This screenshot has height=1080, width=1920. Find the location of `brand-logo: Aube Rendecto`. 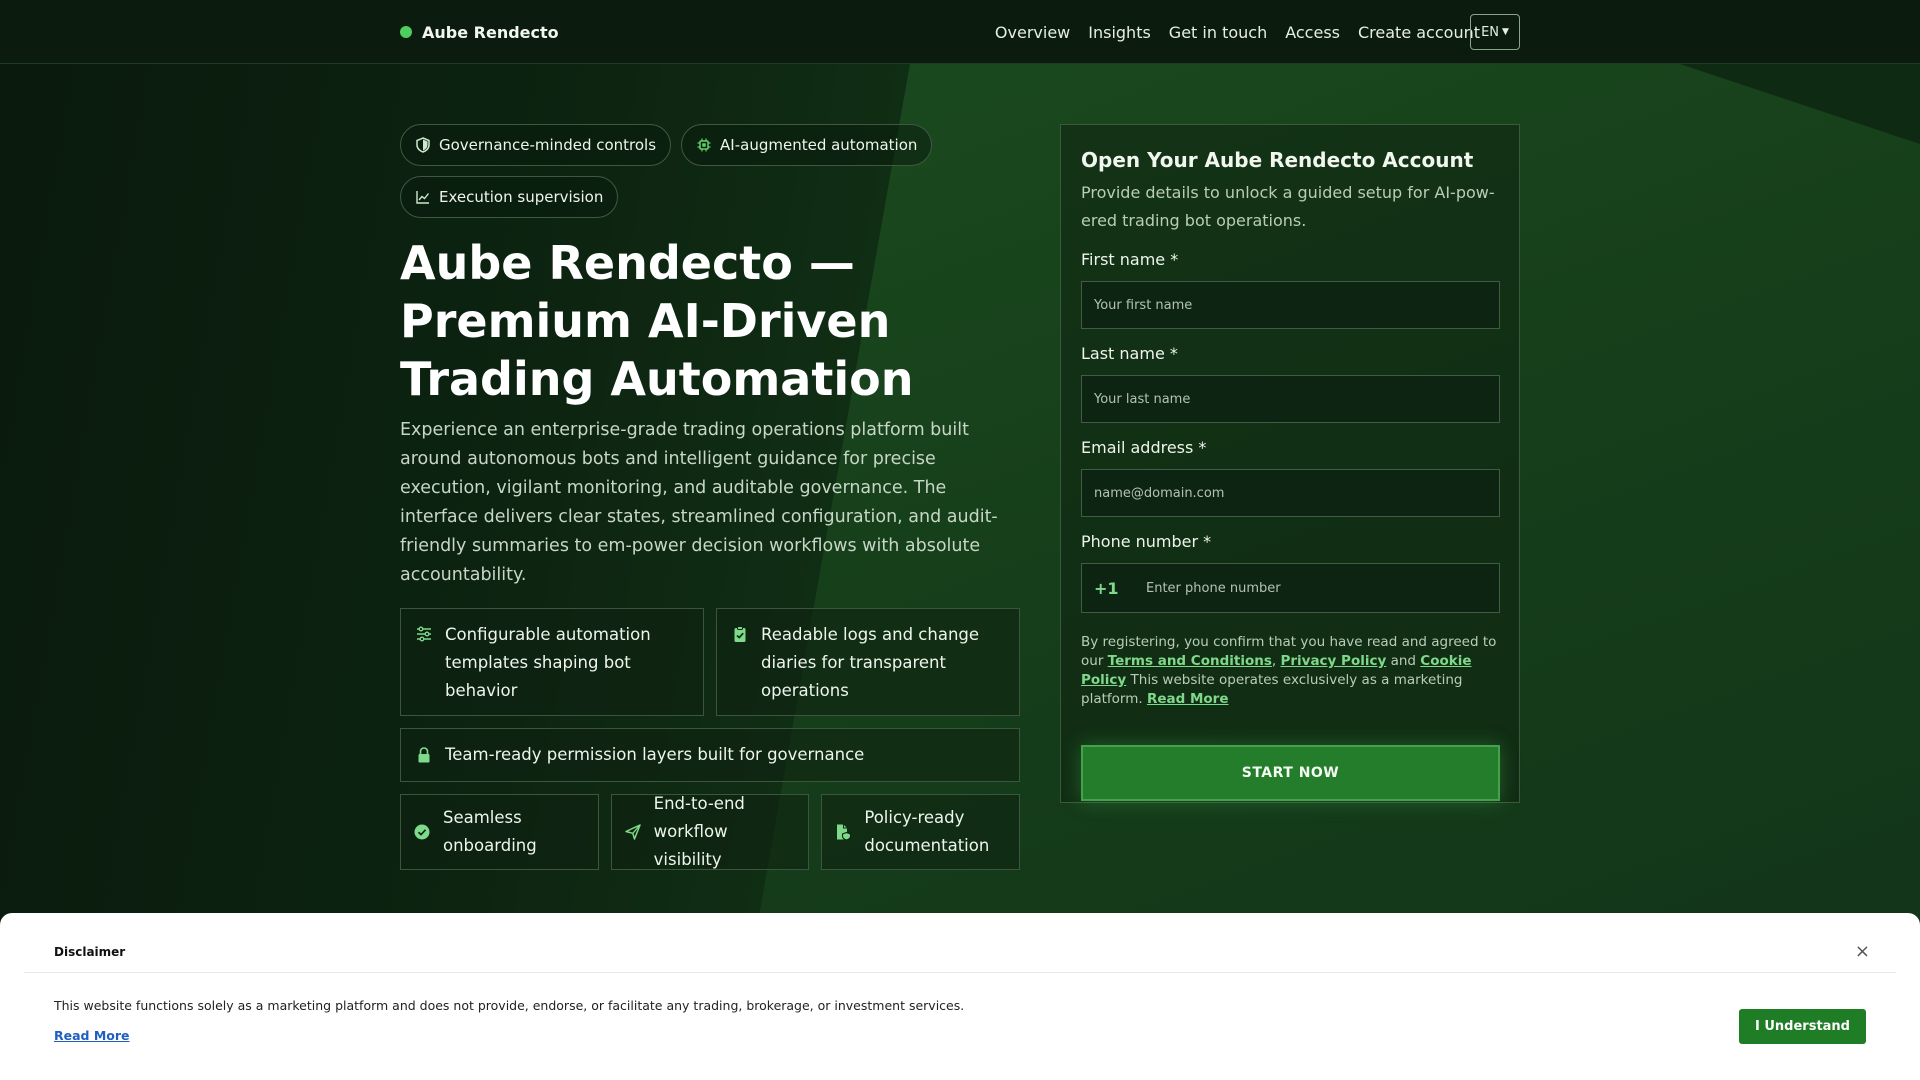

brand-logo: Aube Rendecto is located at coordinates (479, 32).